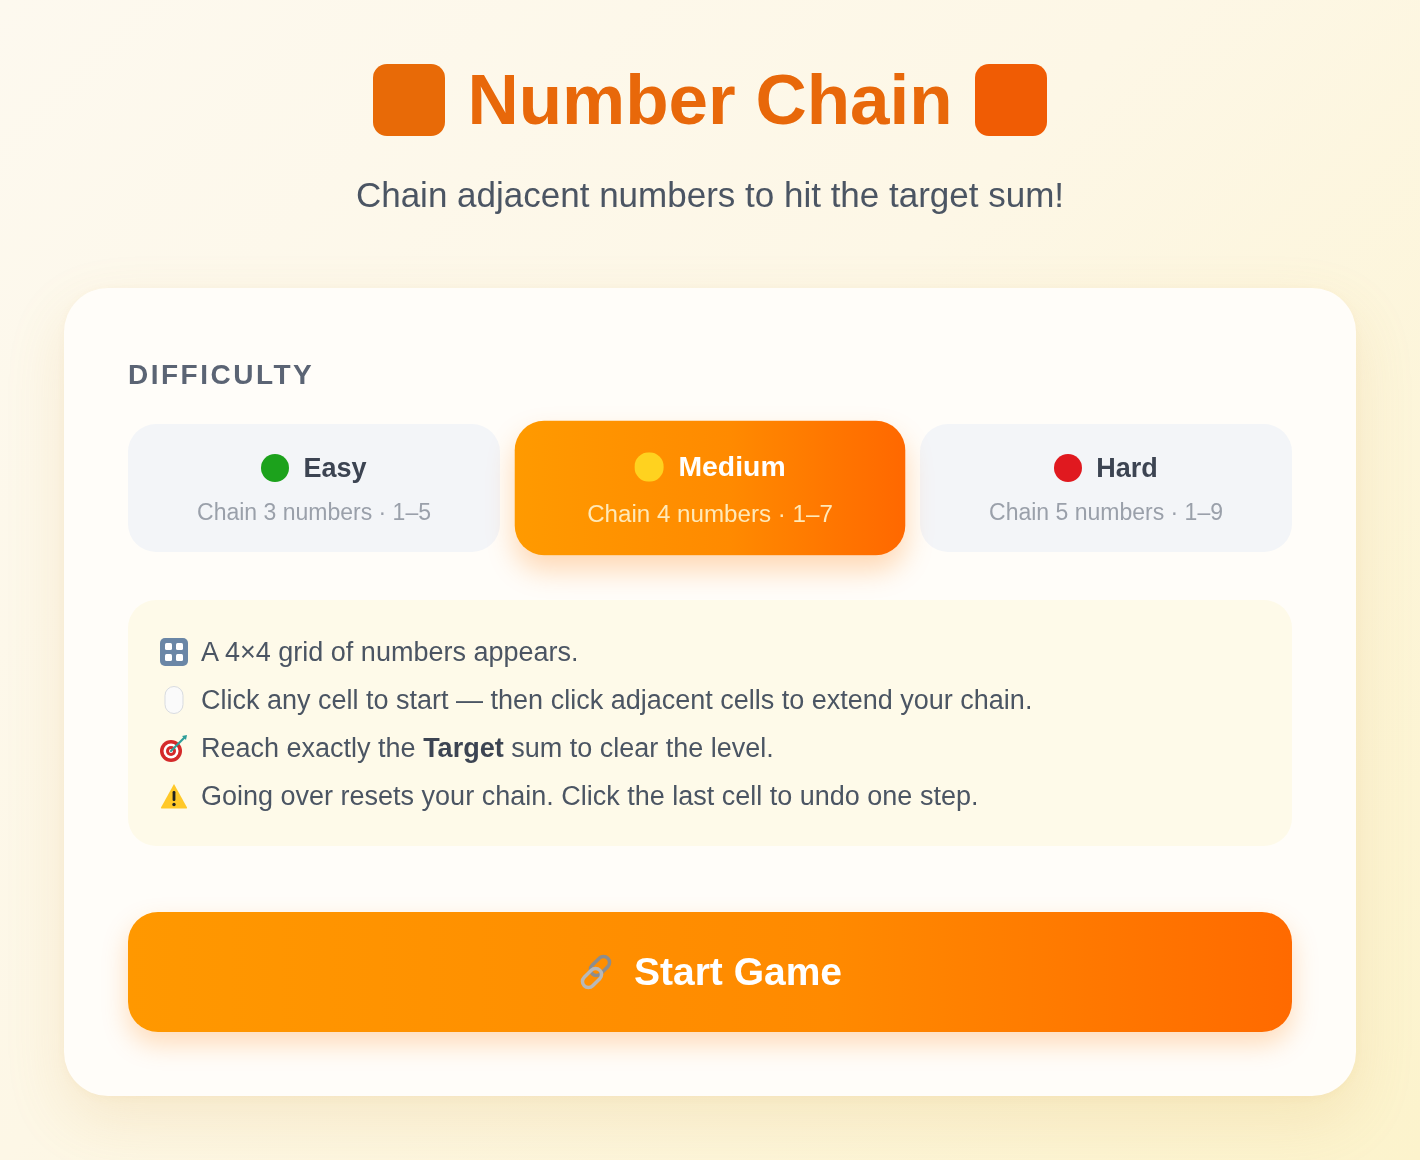 The height and width of the screenshot is (1160, 1420). Describe the element at coordinates (1106, 512) in the screenshot. I see `option-detail: Chain 5 numbers · 1–9` at that location.